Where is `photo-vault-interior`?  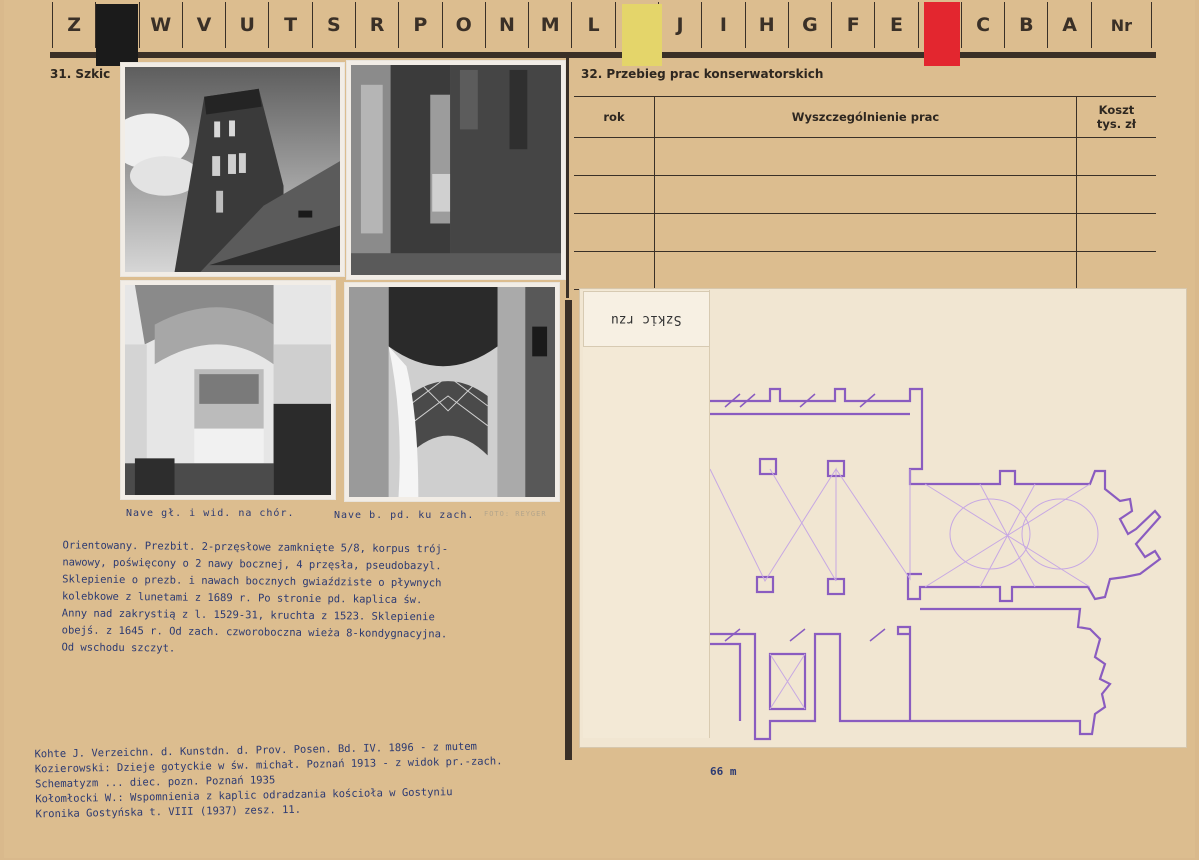
photo-vault-interior is located at coordinates (452, 392).